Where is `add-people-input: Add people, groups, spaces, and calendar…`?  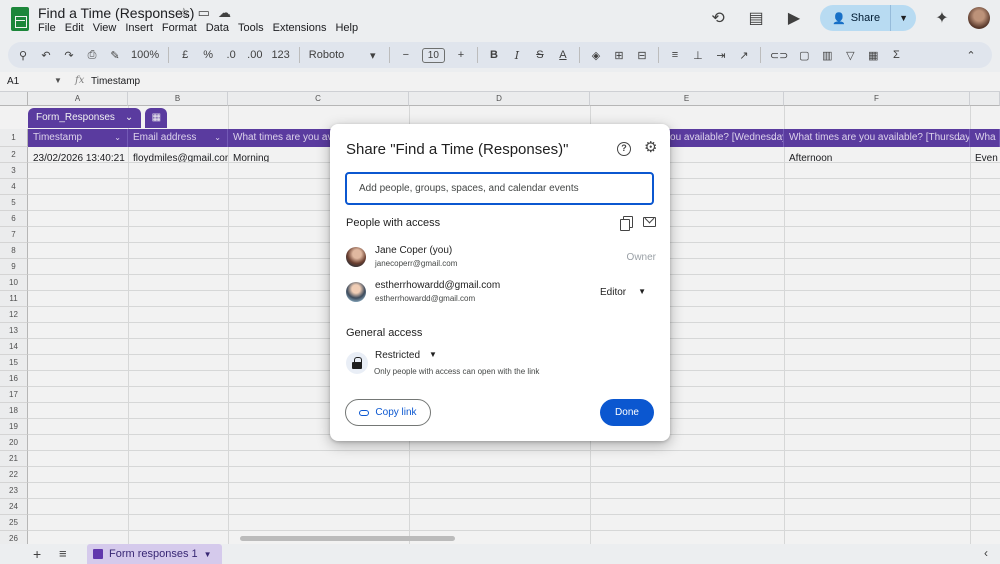 add-people-input: Add people, groups, spaces, and calendar… is located at coordinates (499, 188).